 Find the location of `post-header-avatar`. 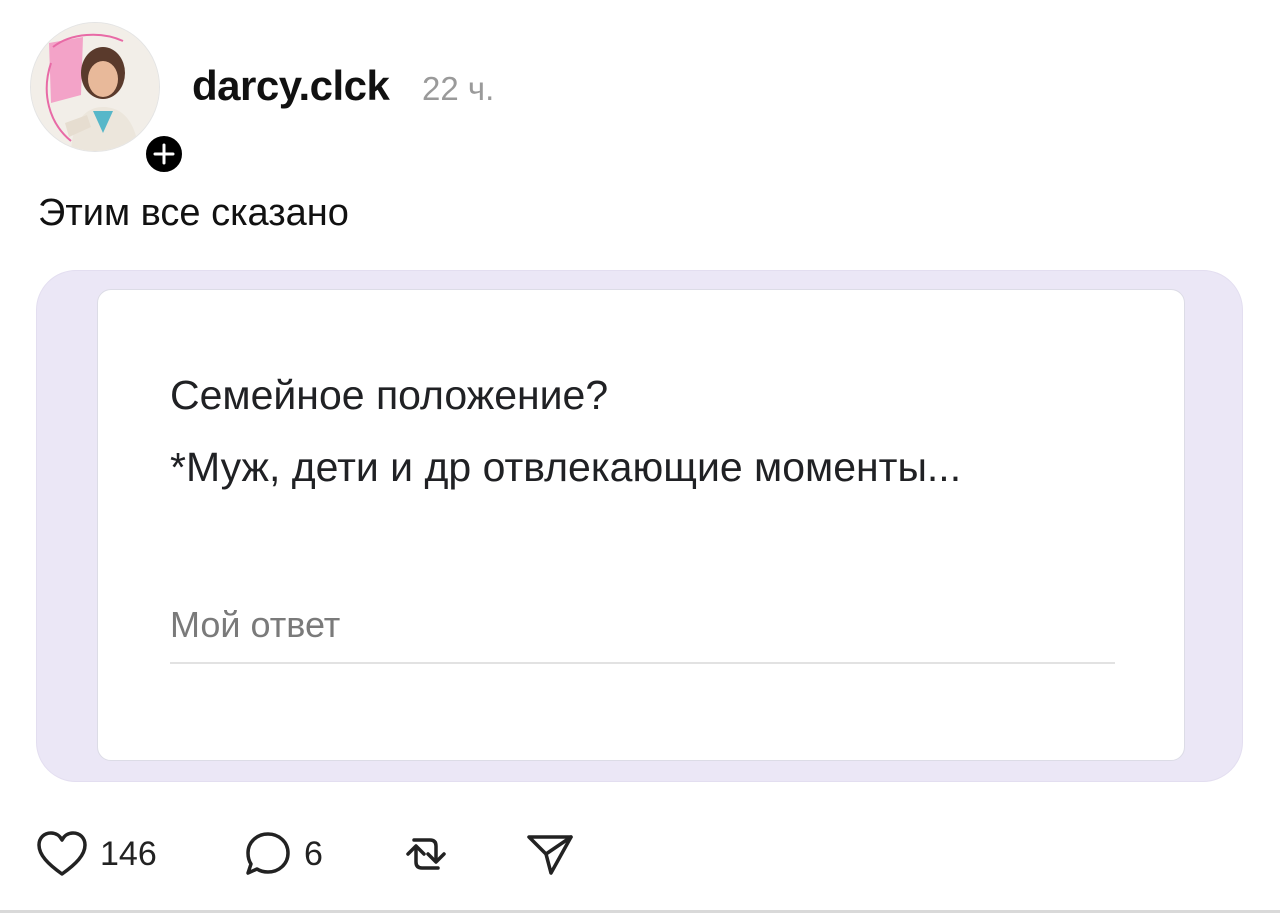

post-header-avatar is located at coordinates (108, 99).